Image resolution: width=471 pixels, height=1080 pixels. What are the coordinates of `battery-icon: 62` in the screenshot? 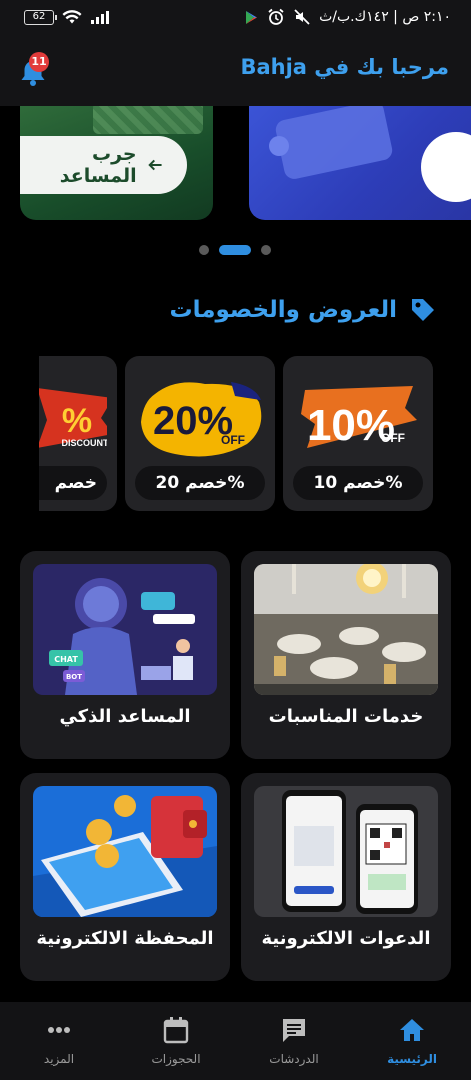 It's located at (40, 17).